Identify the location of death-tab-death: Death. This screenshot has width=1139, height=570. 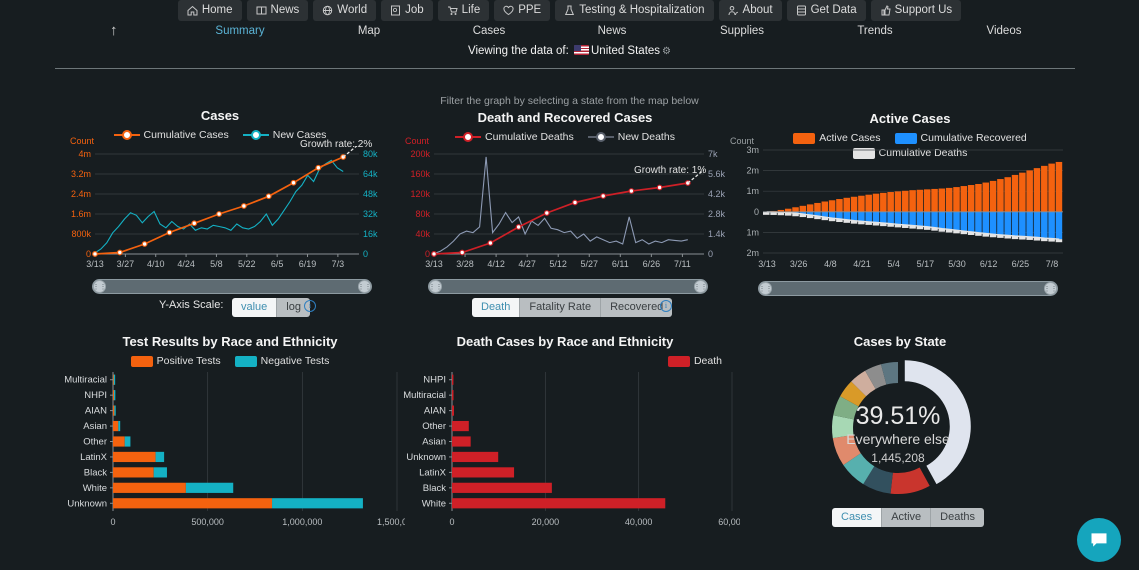
(496, 307).